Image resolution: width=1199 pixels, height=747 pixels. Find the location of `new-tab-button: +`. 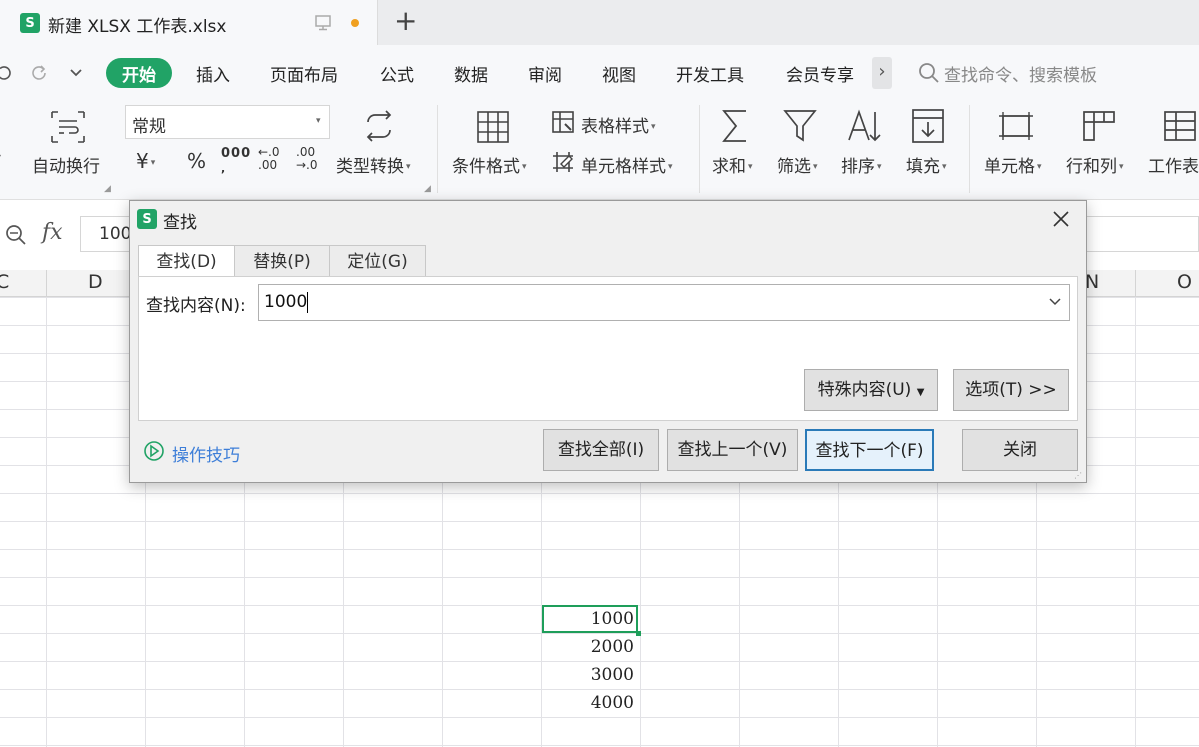

new-tab-button: + is located at coordinates (405, 20).